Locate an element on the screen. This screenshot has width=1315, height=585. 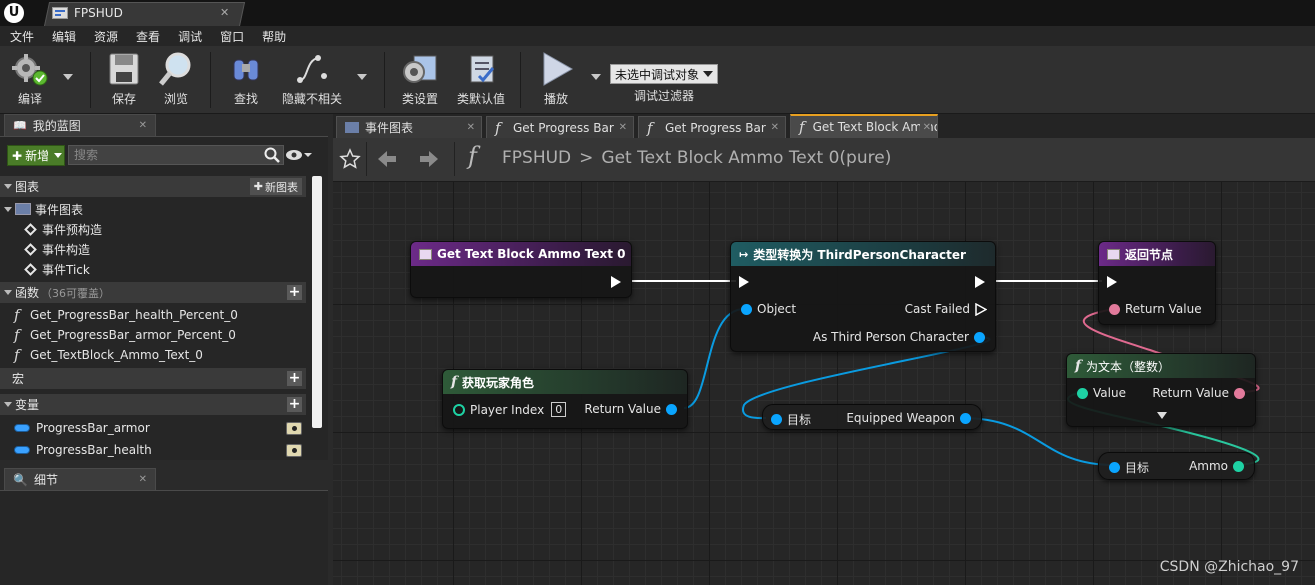
object-type-pill-icon is located at coordinates (22, 450).